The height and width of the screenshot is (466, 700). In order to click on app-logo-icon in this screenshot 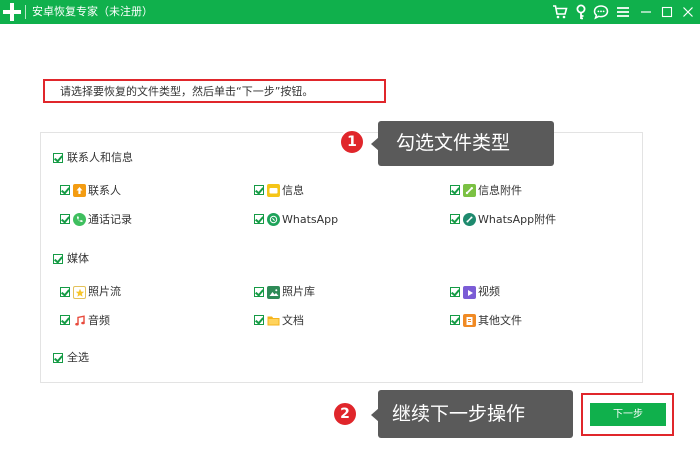, I will do `click(12, 12)`.